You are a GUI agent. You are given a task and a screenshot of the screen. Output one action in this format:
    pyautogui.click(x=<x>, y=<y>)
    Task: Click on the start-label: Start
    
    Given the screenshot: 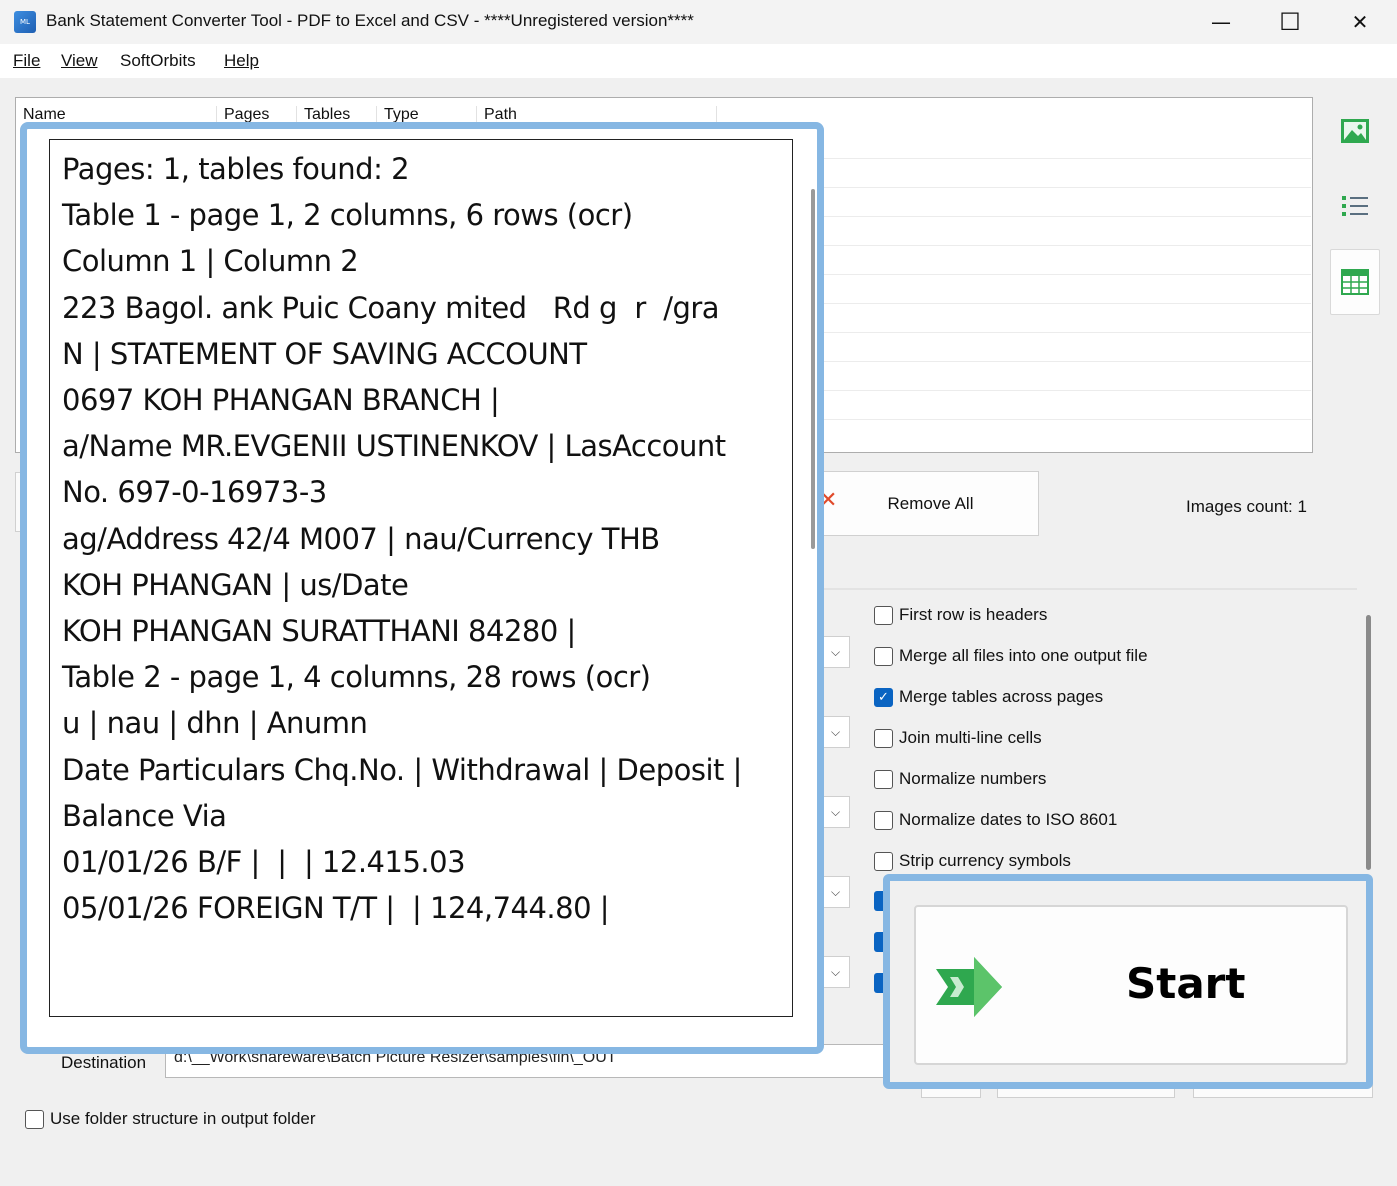 What is the action you would take?
    pyautogui.click(x=1186, y=983)
    